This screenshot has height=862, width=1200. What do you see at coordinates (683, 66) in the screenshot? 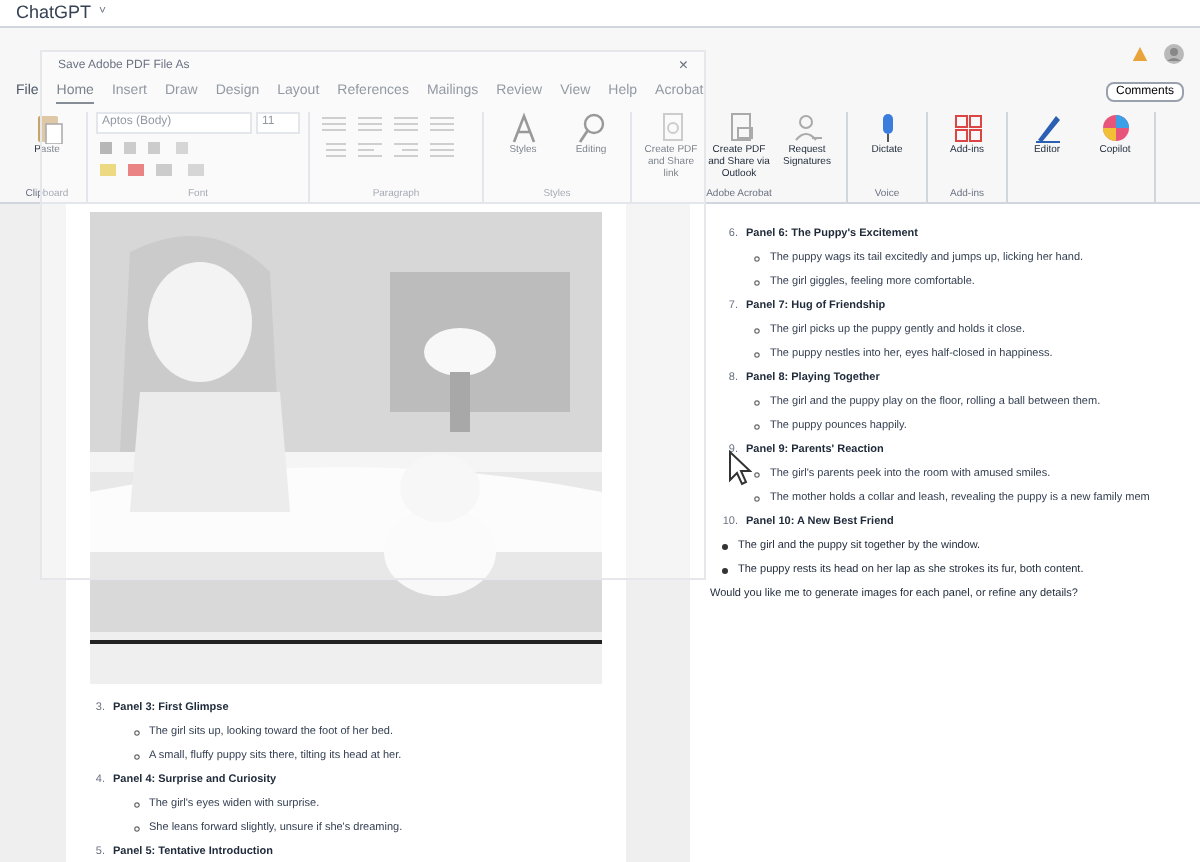
I see `close-button: ×` at bounding box center [683, 66].